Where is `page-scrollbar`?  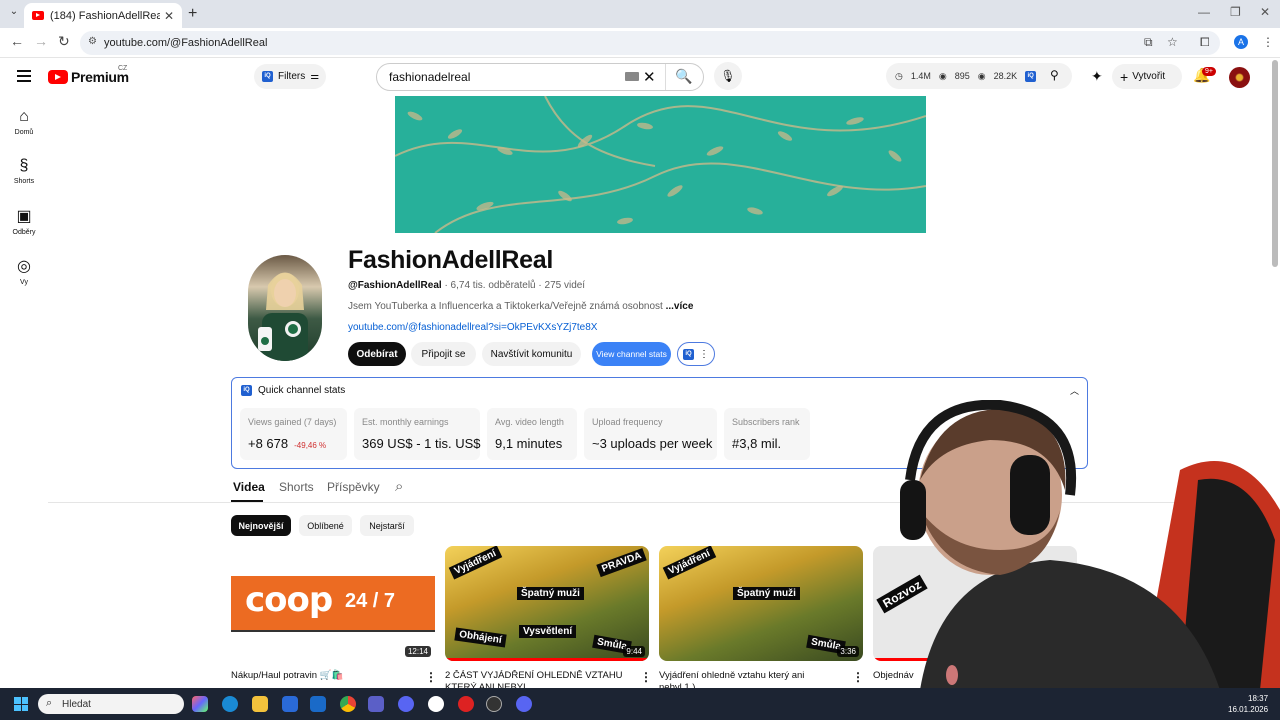 page-scrollbar is located at coordinates (1275, 163).